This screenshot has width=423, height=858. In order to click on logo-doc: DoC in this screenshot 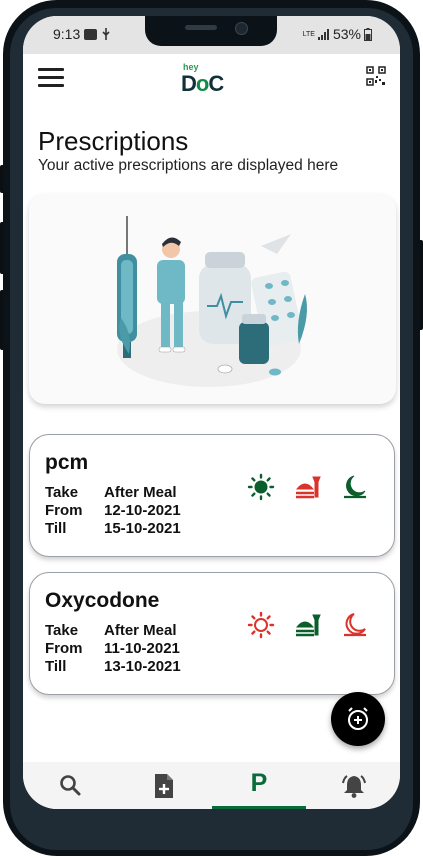, I will do `click(202, 83)`.